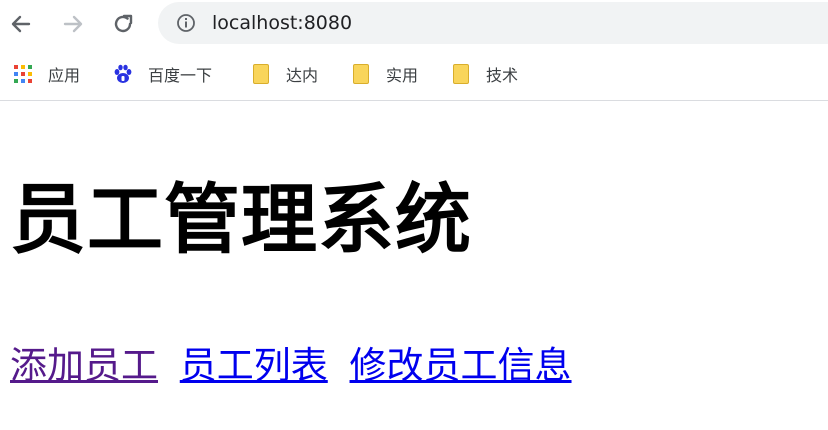  Describe the element at coordinates (493, 23) in the screenshot. I see `address-bar: localhost:8080` at that location.